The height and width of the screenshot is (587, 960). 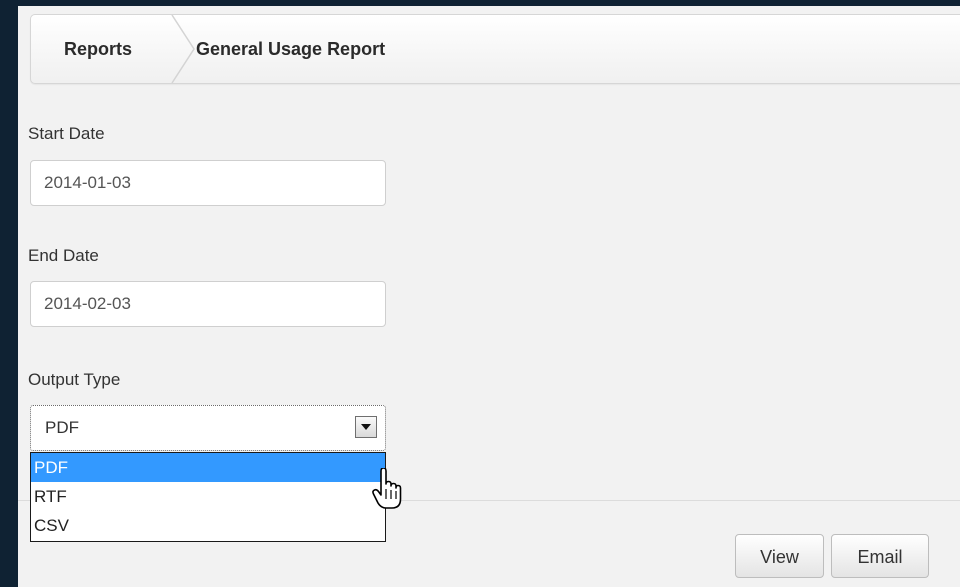 What do you see at coordinates (208, 428) in the screenshot?
I see `output-type-select: PDF` at bounding box center [208, 428].